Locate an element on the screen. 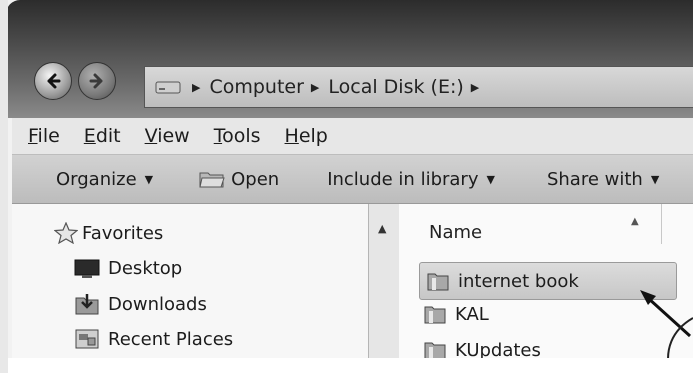  menu-view: View is located at coordinates (167, 136).